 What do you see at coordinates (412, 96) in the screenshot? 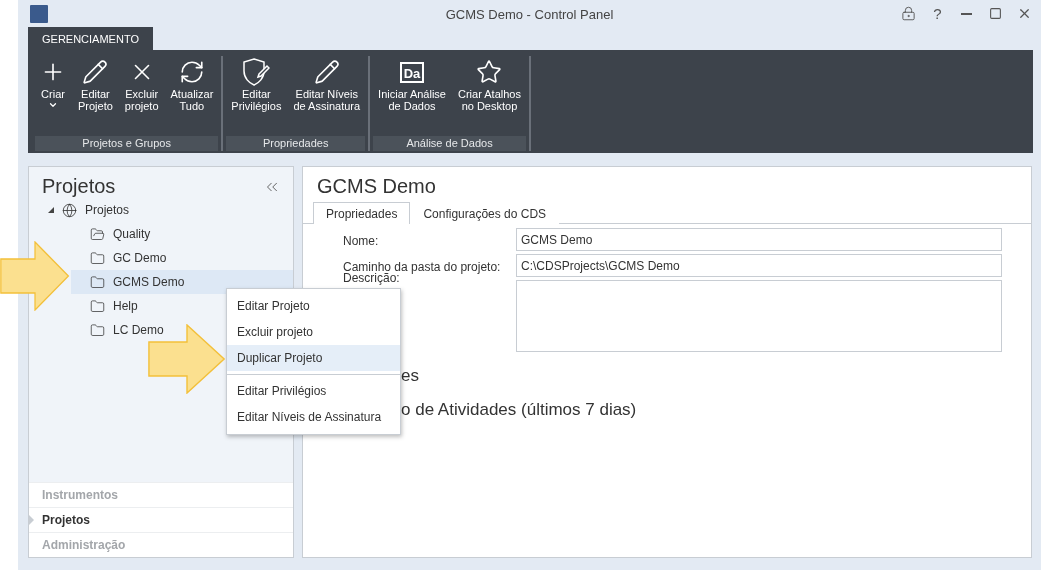
I see `ribbon-button: Da Iniciar Análise de Dados` at bounding box center [412, 96].